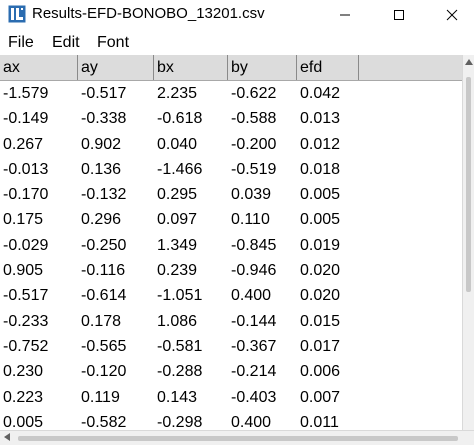  Describe the element at coordinates (320, 372) in the screenshot. I see `table-cell-efd: 0.006` at that location.